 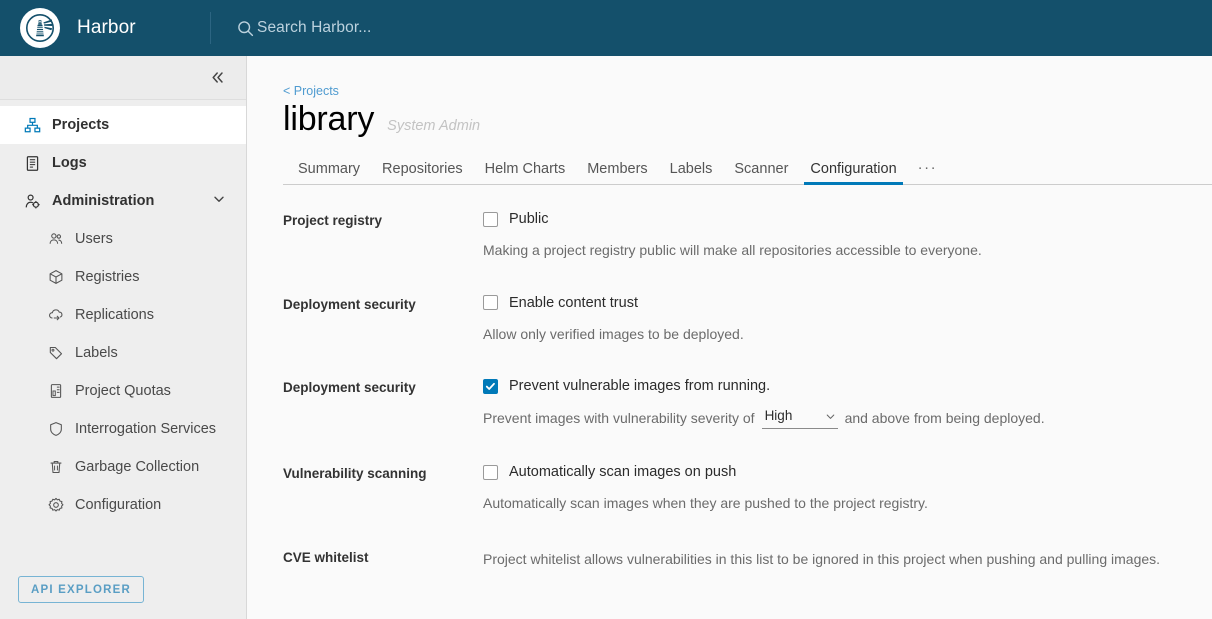 What do you see at coordinates (56, 467) in the screenshot?
I see `garbage-collection-icon` at bounding box center [56, 467].